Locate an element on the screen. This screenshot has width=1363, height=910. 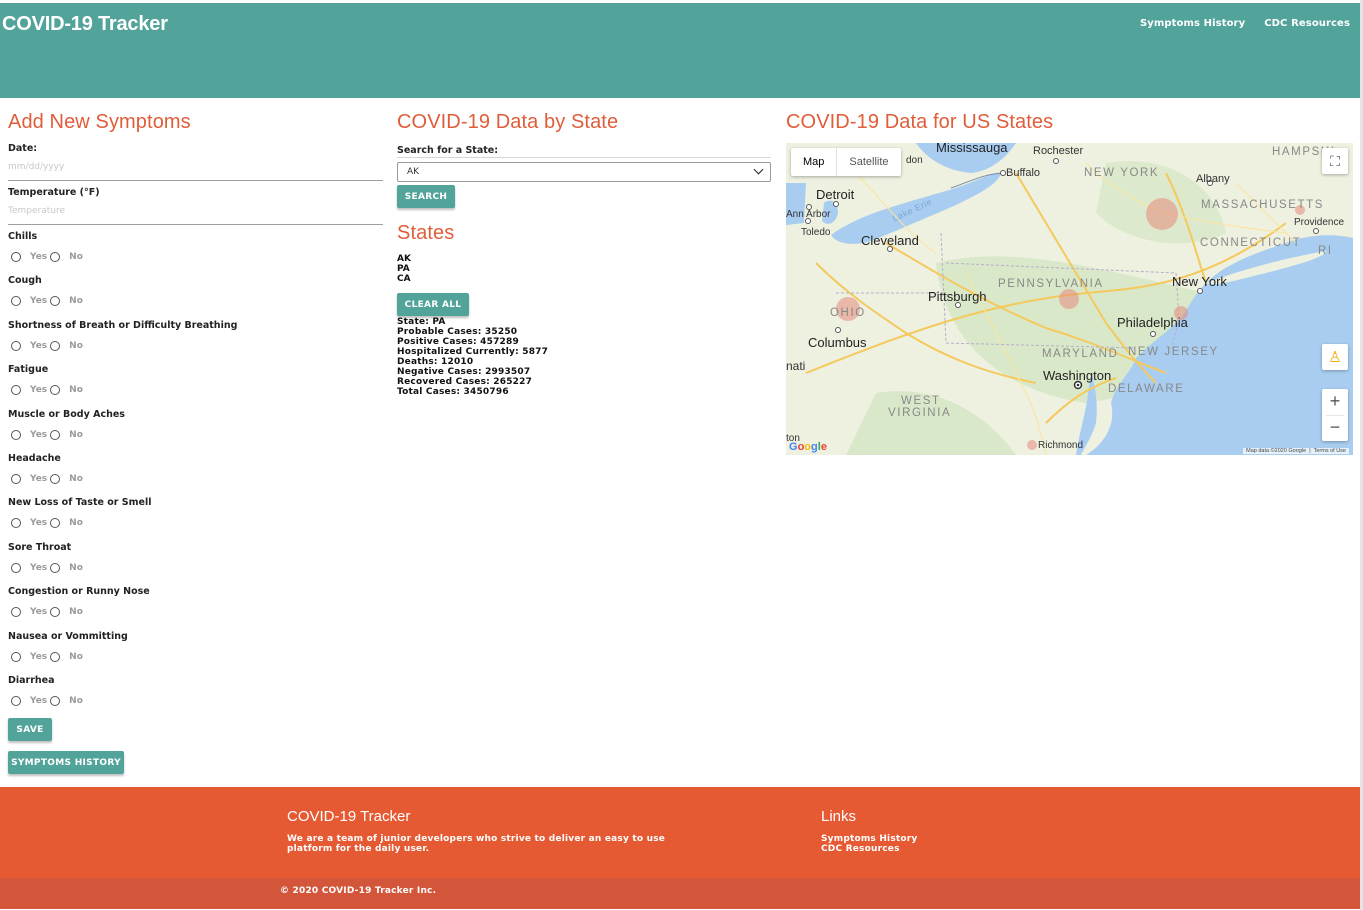
symptom-question-label: Cough is located at coordinates (25, 280).